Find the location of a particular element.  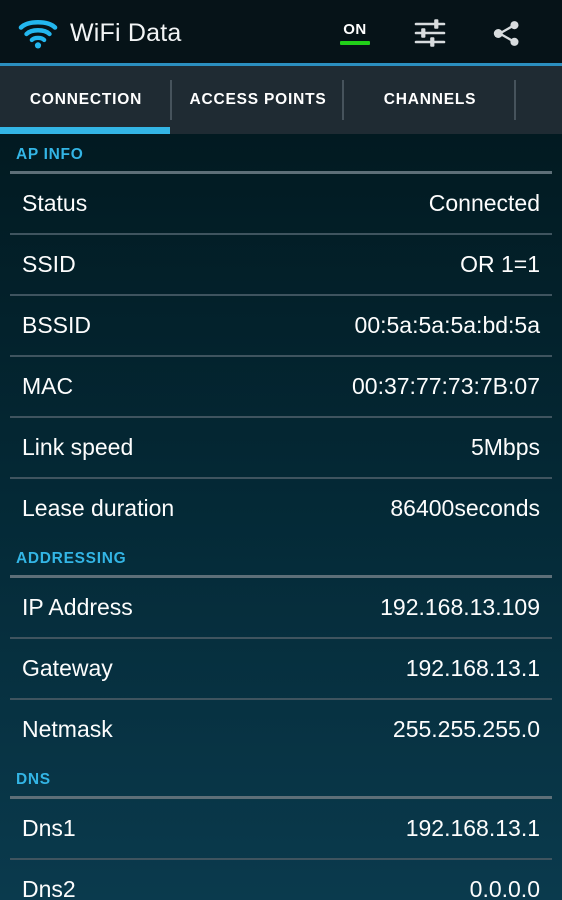

tab-channels-label: CHANNELS is located at coordinates (430, 99).